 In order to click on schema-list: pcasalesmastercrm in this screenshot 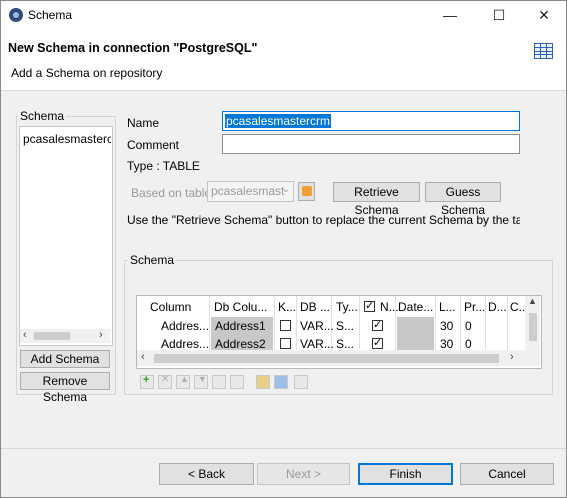, I will do `click(66, 236)`.